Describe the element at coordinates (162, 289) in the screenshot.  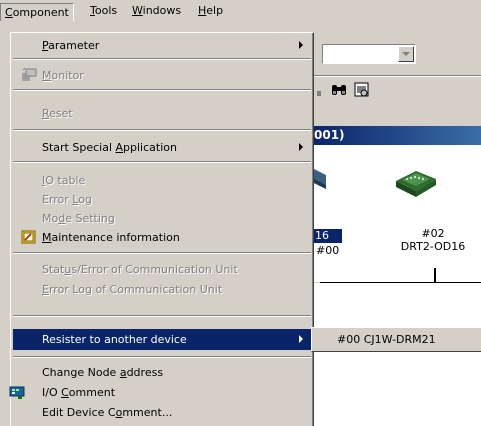
I see `menu-item-error-log-communication-unit: Error Log of Communication Unit` at that location.